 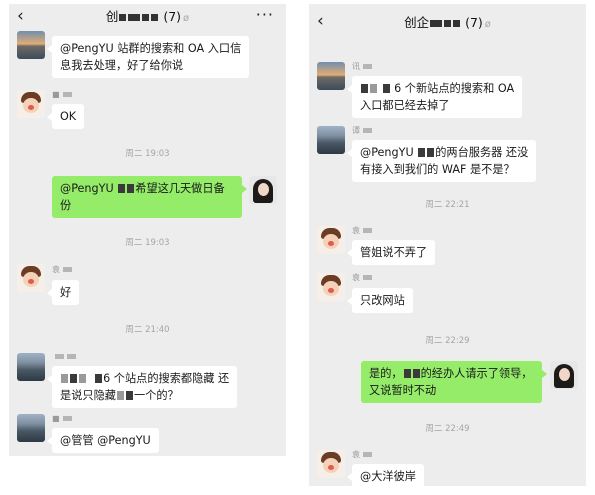 I want to click on group-name: 创, so click(x=112, y=16).